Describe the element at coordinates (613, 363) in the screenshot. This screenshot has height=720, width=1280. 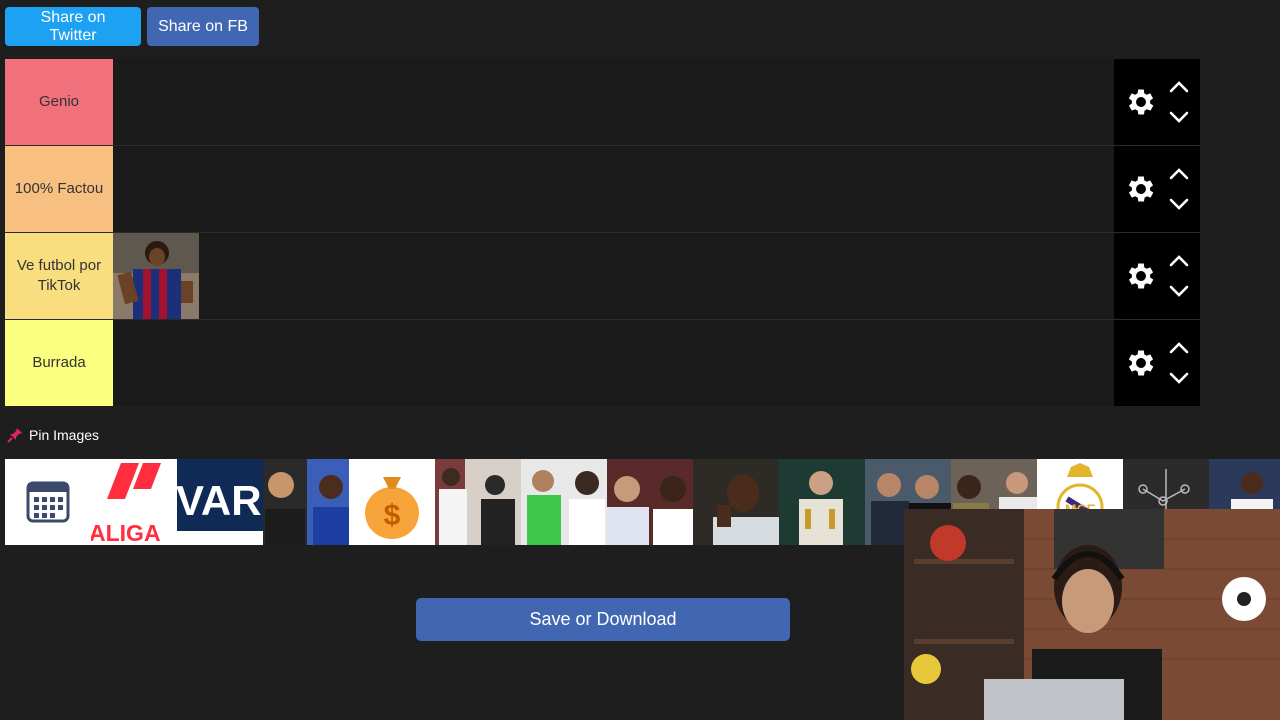
I see `tier-items-burrada` at that location.